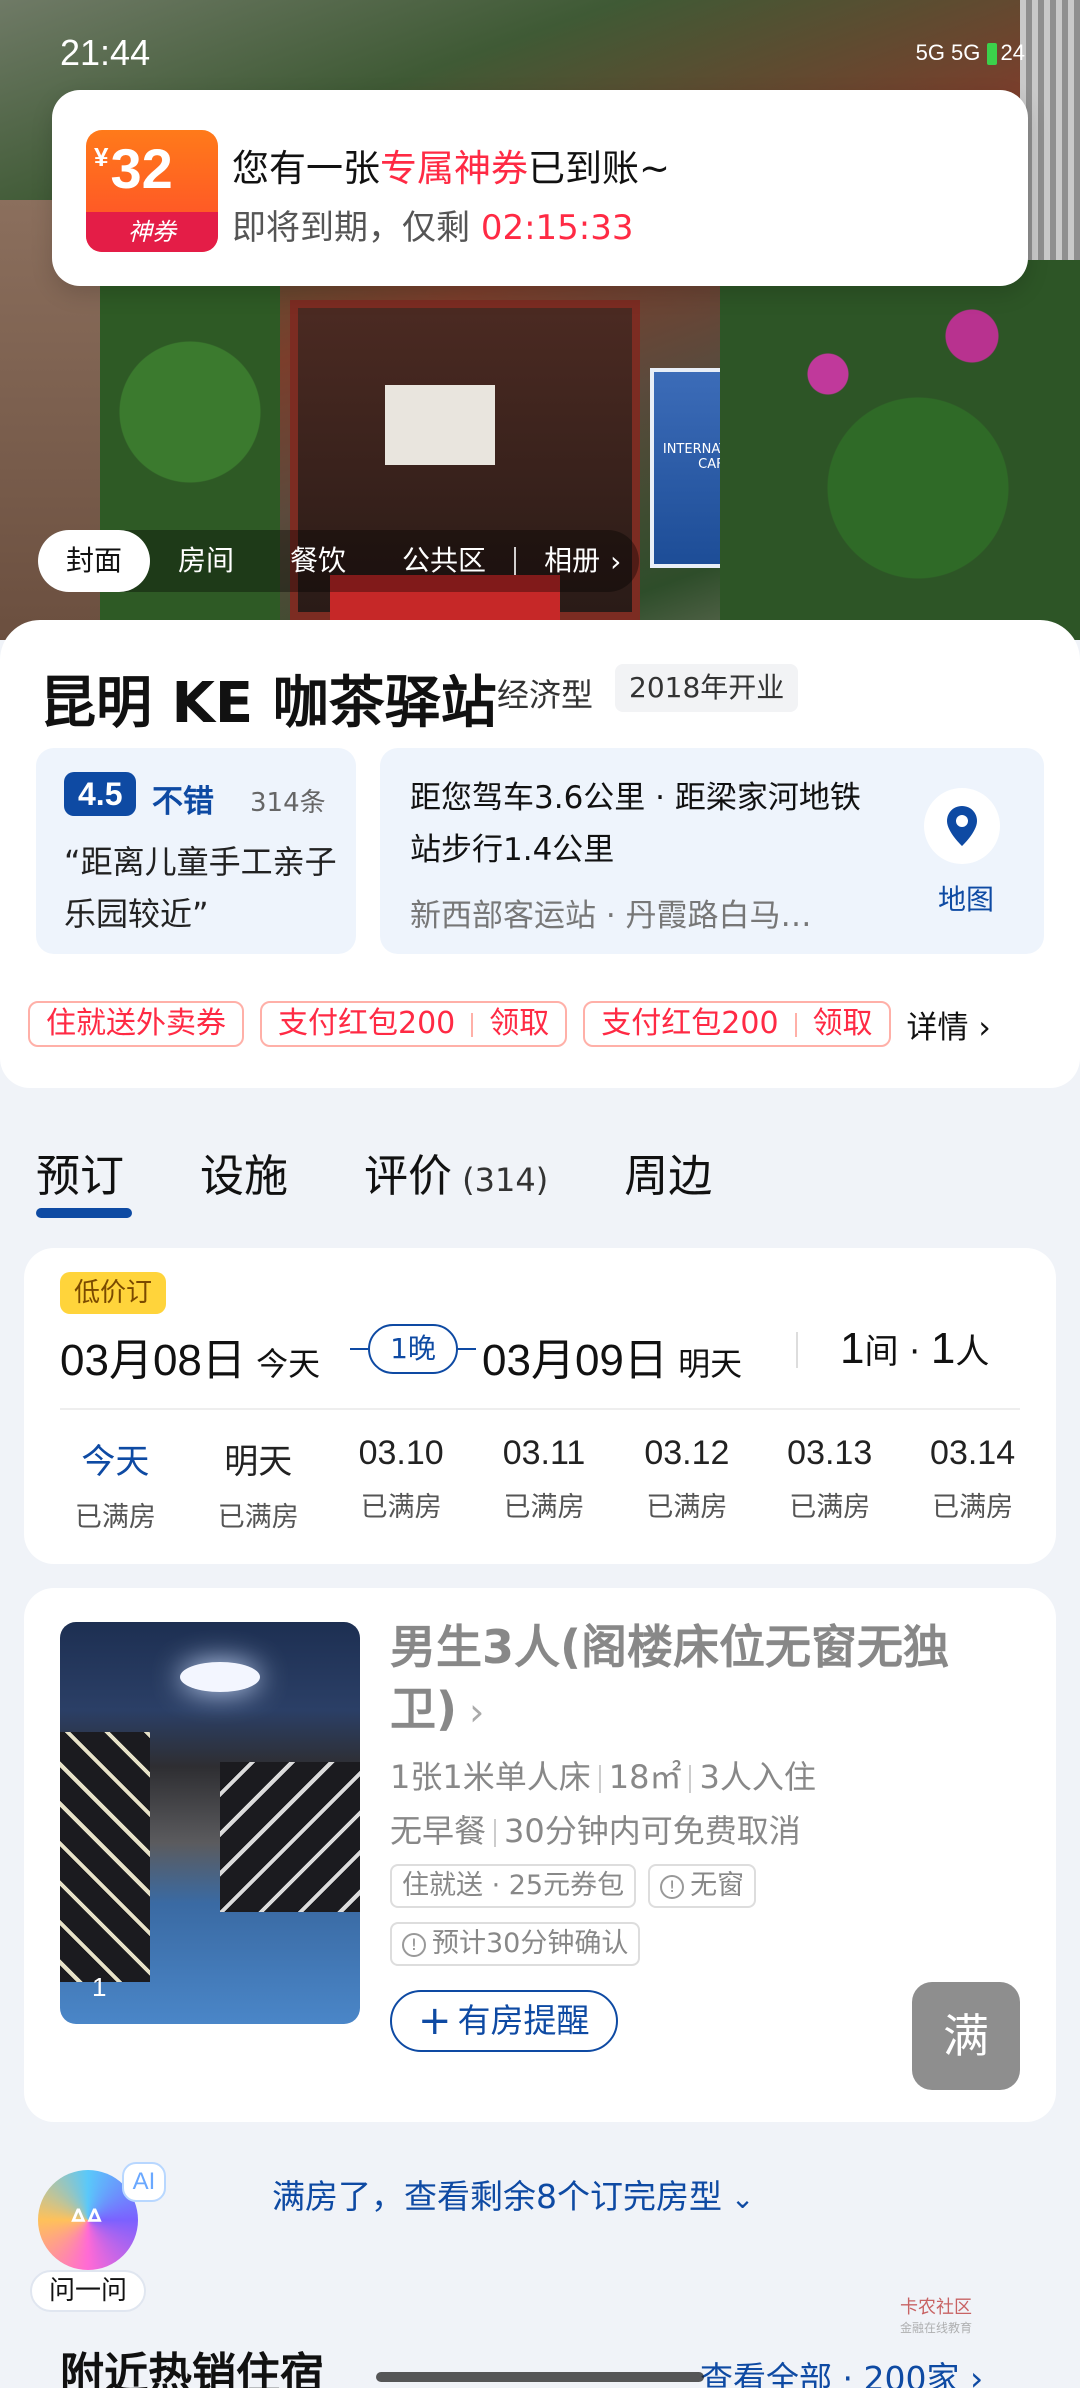 Image resolution: width=1080 pixels, height=2388 pixels. I want to click on tab-public-area: 公共区, so click(444, 561).